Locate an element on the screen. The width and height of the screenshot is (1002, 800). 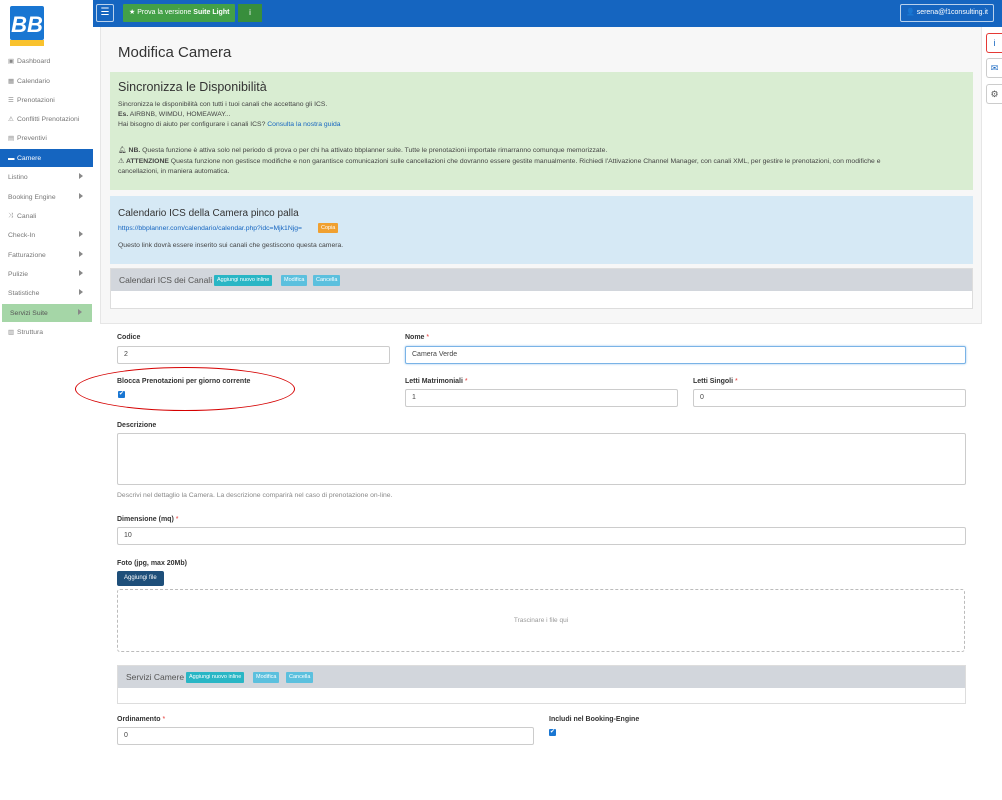
foto-label: Foto (jpg, max 20Mb) is located at coordinates (152, 563).